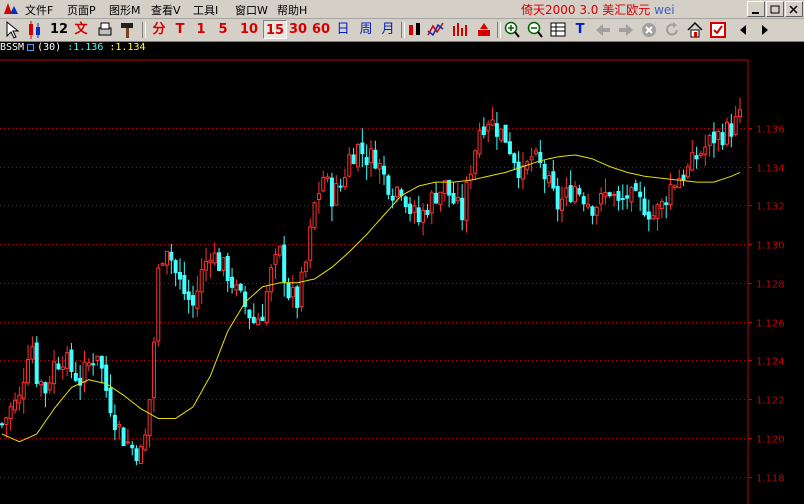 This screenshot has height=504, width=804. I want to click on y-tick-label: 1.136, so click(770, 130).